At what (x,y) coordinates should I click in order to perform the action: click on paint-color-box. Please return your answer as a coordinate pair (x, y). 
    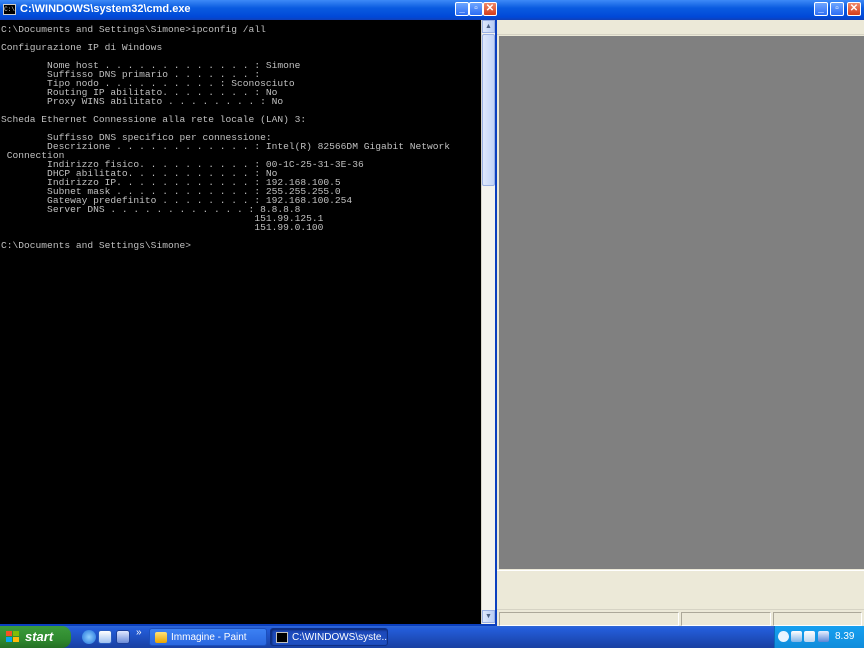
    Looking at the image, I should click on (680, 589).